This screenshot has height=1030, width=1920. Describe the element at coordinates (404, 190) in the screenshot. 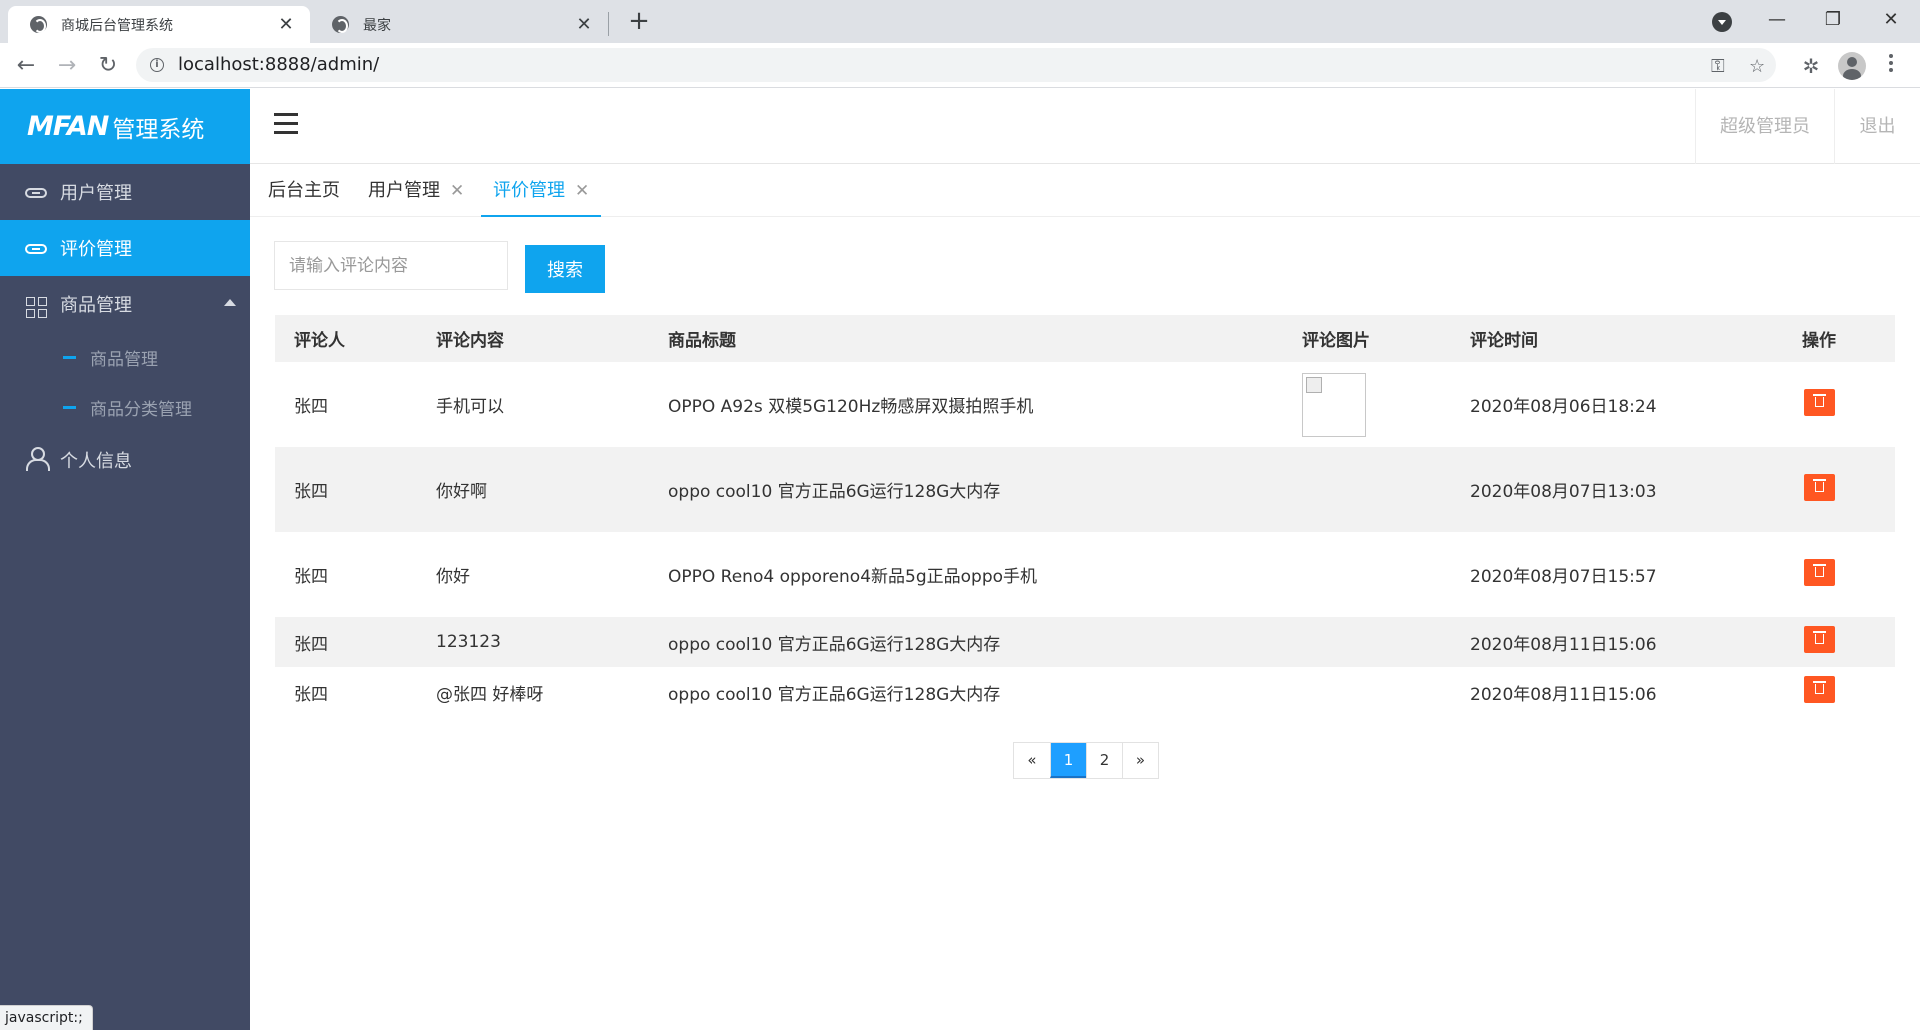

I see `tab-label: 用户管理` at that location.